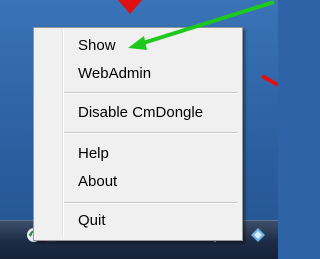 The image size is (320, 259). I want to click on menu-item-about: About, so click(138, 182).